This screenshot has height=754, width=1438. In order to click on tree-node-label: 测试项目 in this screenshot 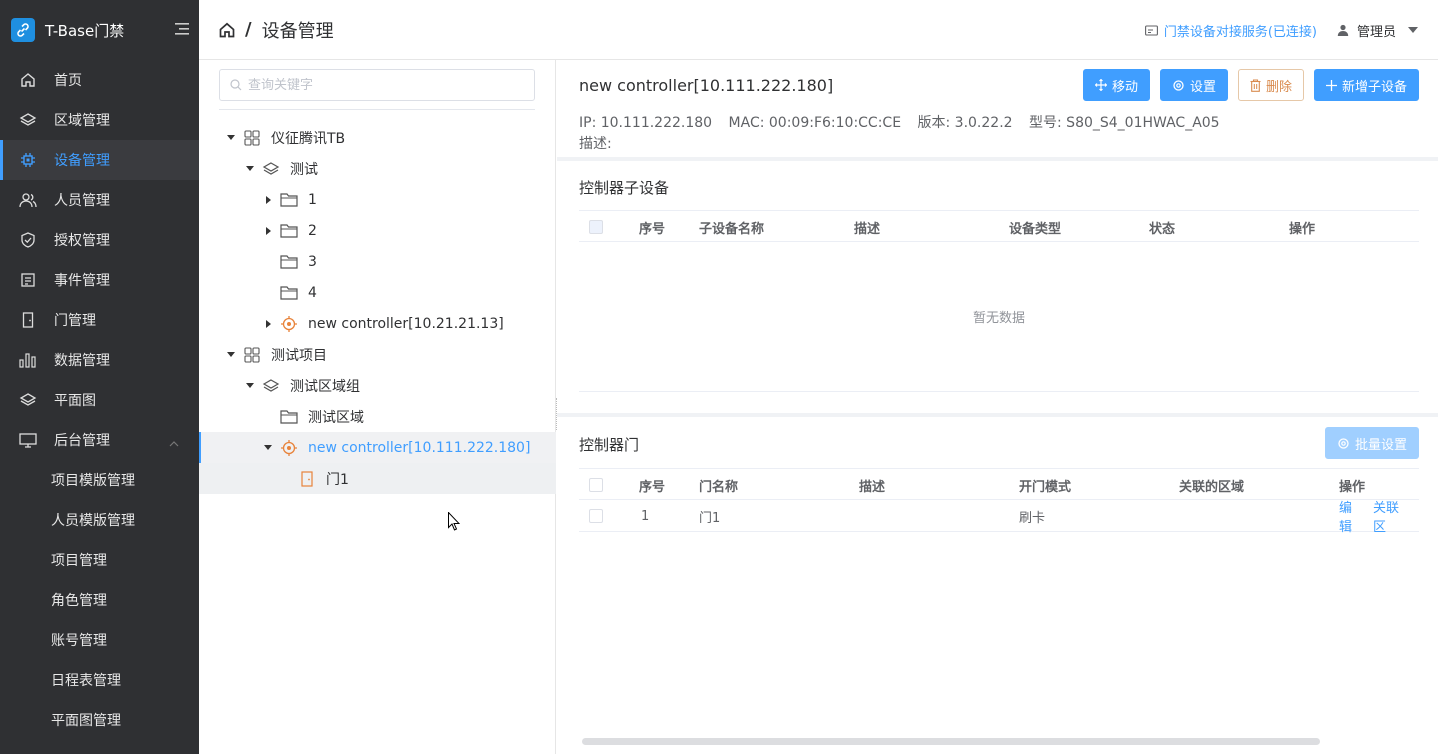, I will do `click(299, 355)`.